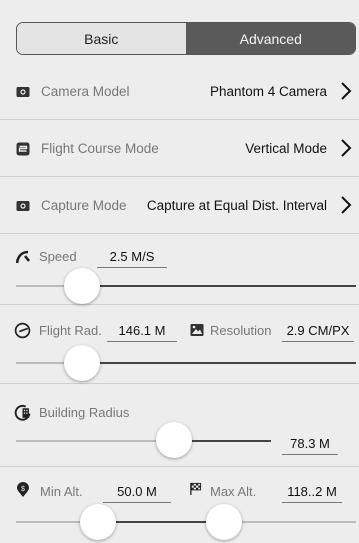 The image size is (359, 543). Describe the element at coordinates (286, 148) in the screenshot. I see `flight-course-mode-value: Vertical Mode` at that location.